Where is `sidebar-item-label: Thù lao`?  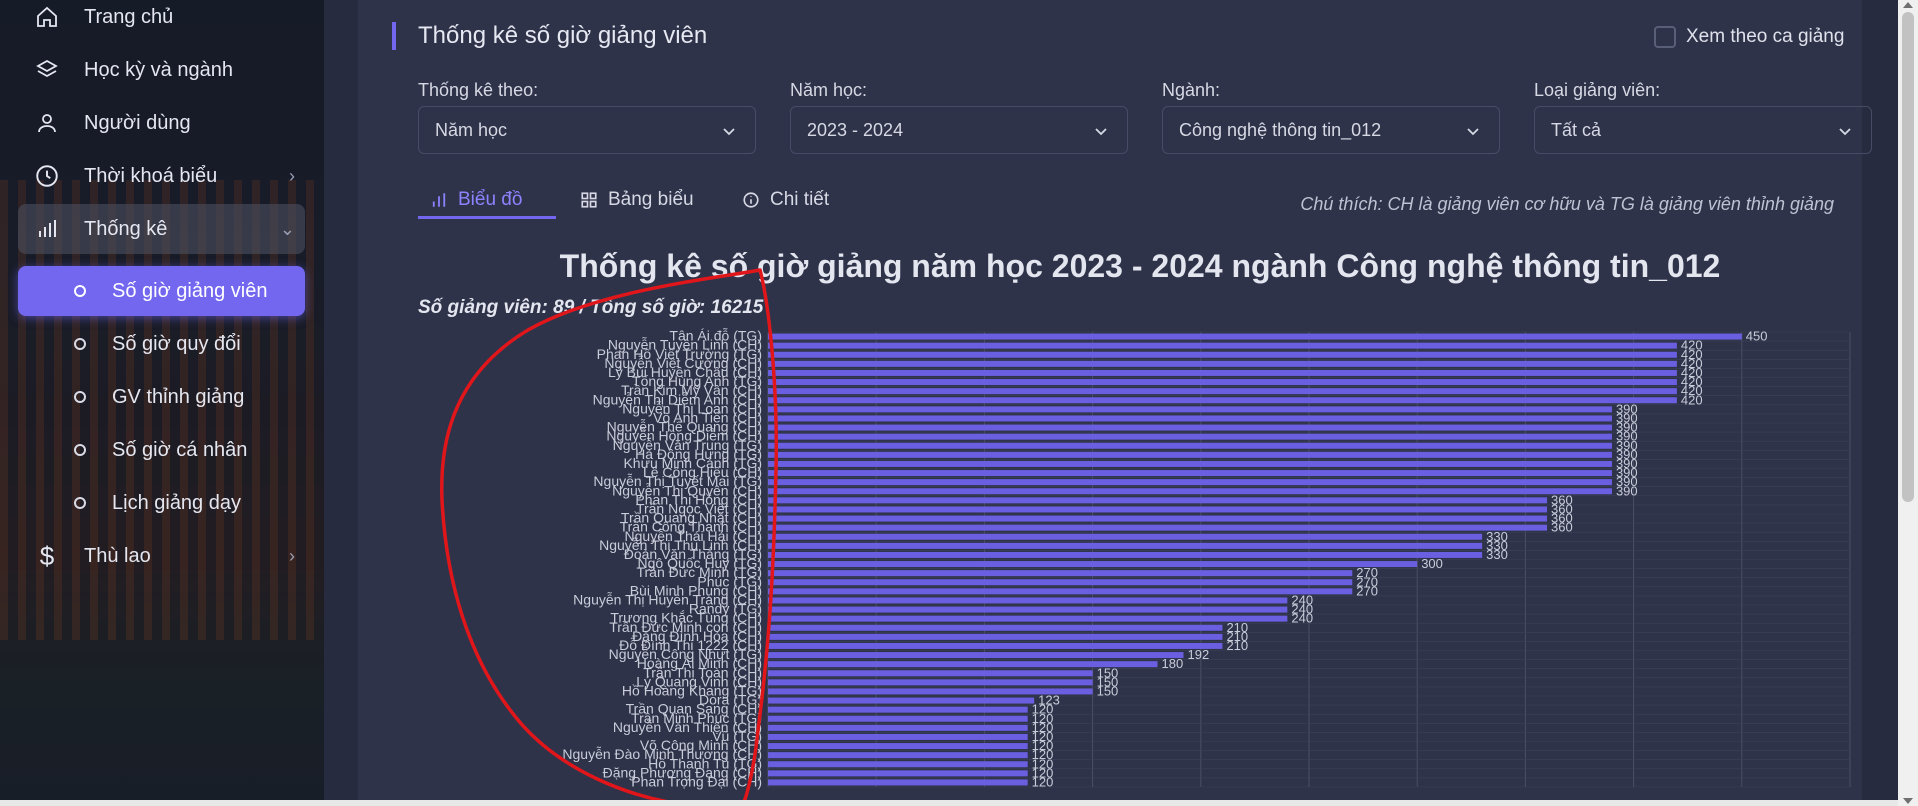
sidebar-item-label: Thù lao is located at coordinates (117, 555).